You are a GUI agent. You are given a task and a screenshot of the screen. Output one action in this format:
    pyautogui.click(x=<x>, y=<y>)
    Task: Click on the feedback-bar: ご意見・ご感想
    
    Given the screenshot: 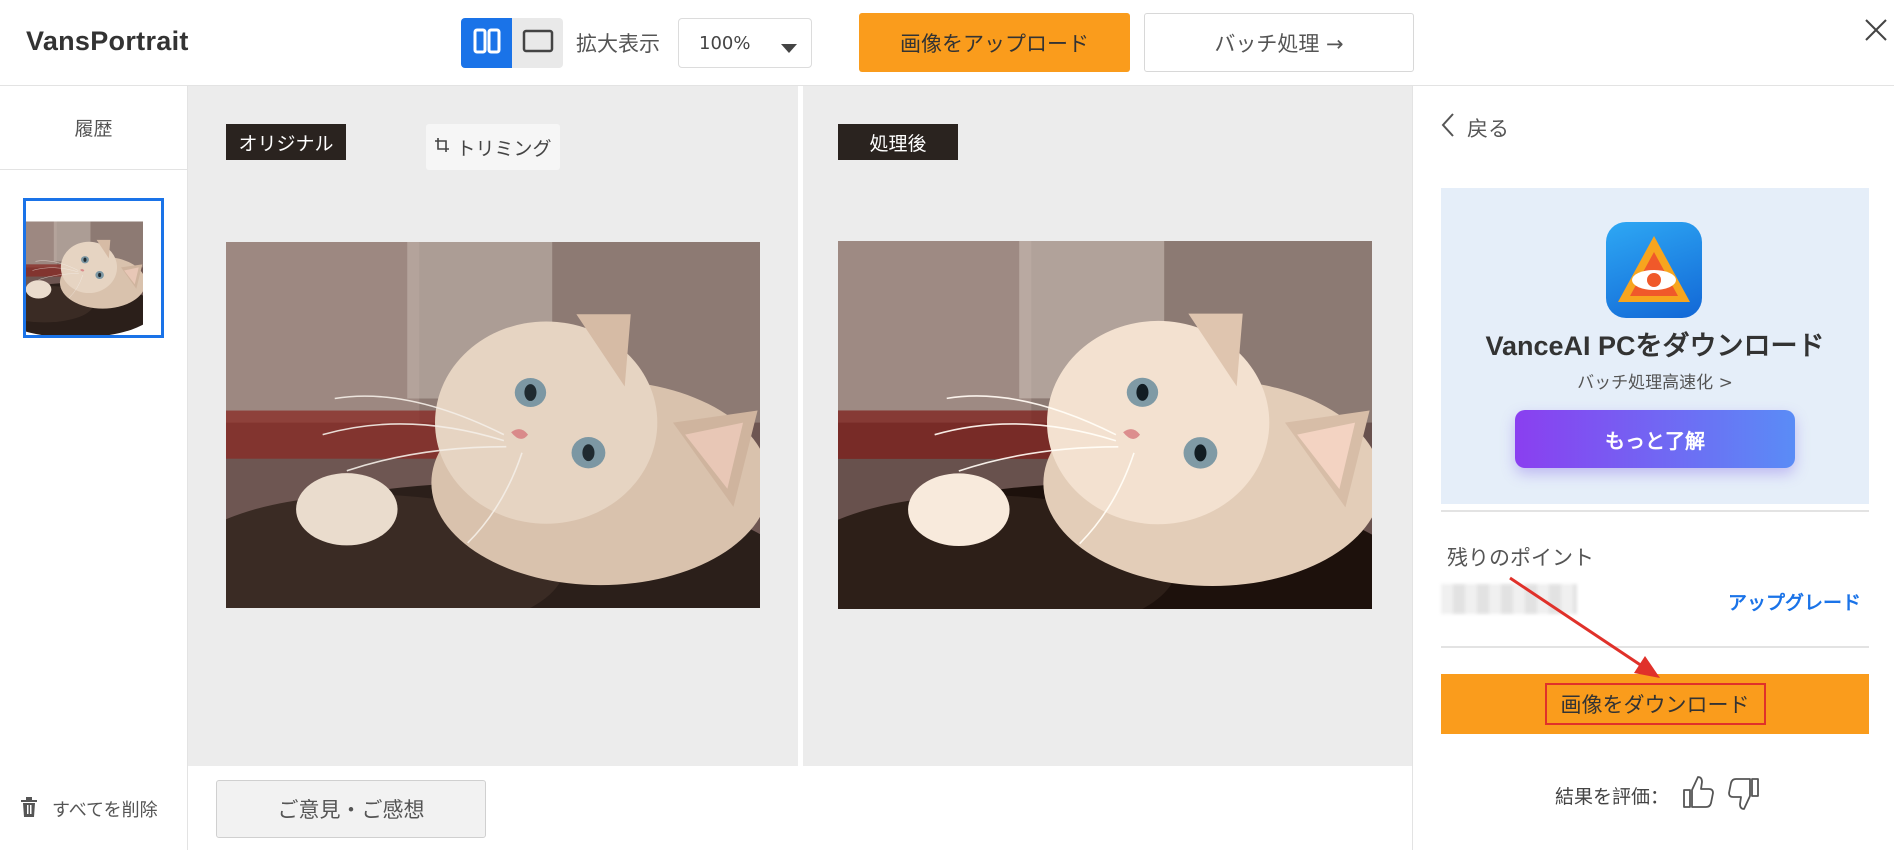 What is the action you would take?
    pyautogui.click(x=800, y=808)
    